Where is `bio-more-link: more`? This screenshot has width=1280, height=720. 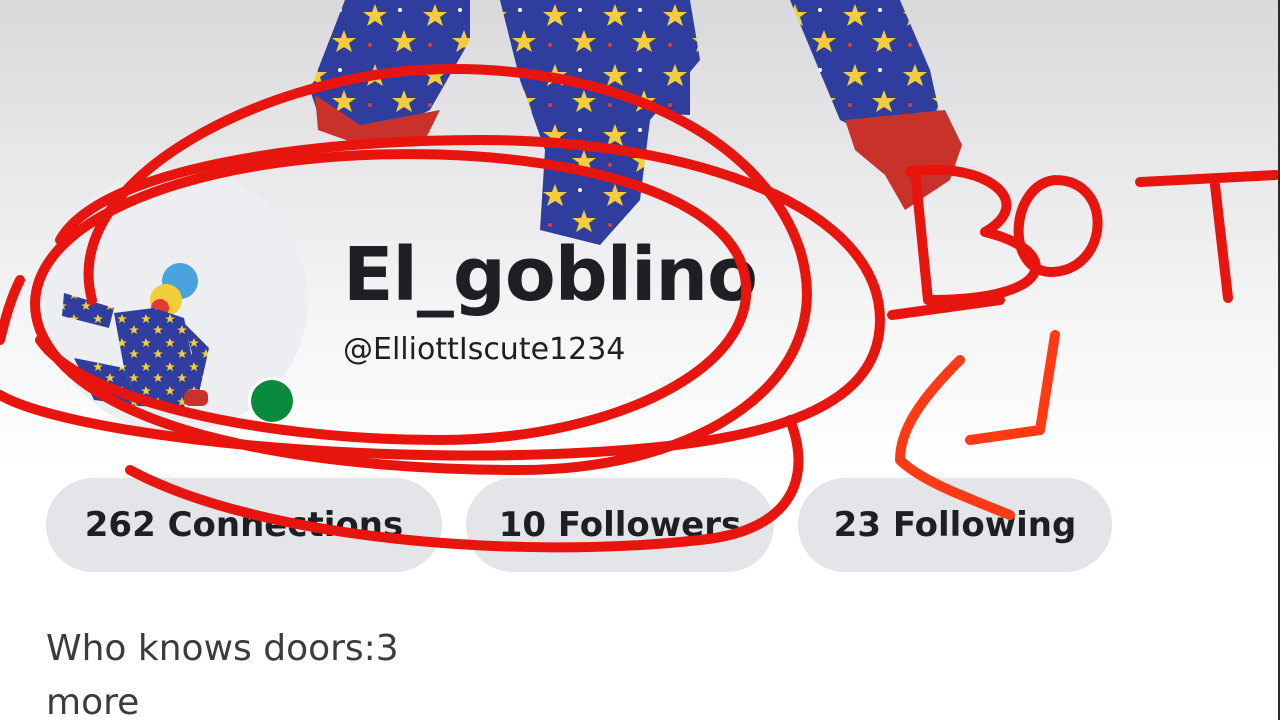 bio-more-link: more is located at coordinates (92, 701).